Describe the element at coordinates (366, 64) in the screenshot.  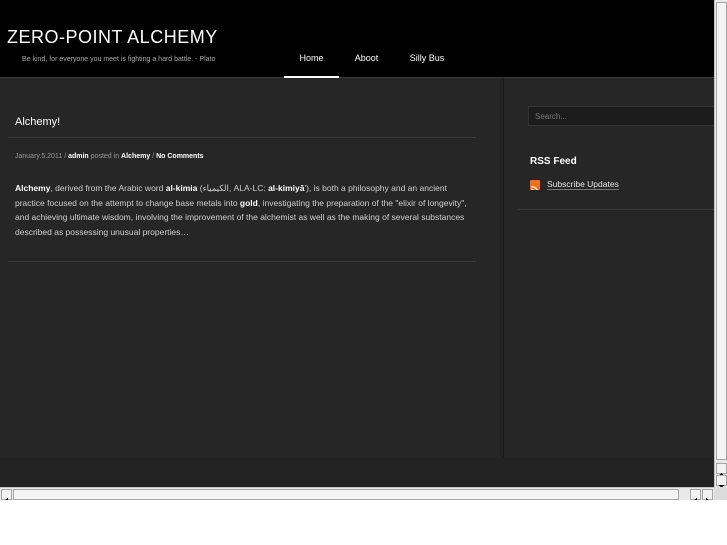
I see `nav-item-aboot: Aboot` at that location.